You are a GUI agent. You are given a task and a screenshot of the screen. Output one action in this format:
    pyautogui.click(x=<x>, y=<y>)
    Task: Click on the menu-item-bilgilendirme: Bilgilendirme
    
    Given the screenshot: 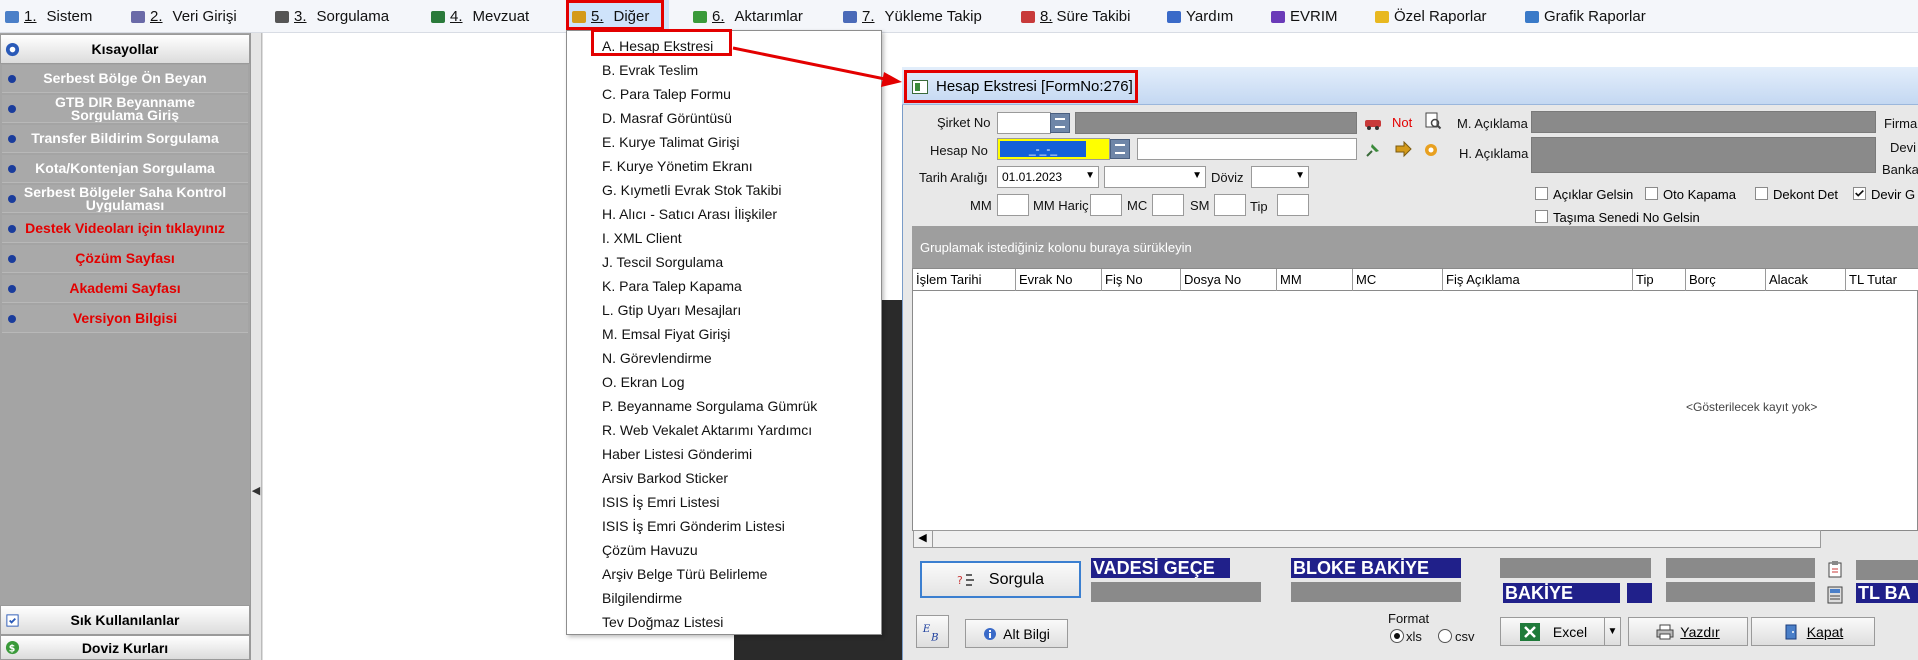 What is the action you would take?
    pyautogui.click(x=642, y=598)
    